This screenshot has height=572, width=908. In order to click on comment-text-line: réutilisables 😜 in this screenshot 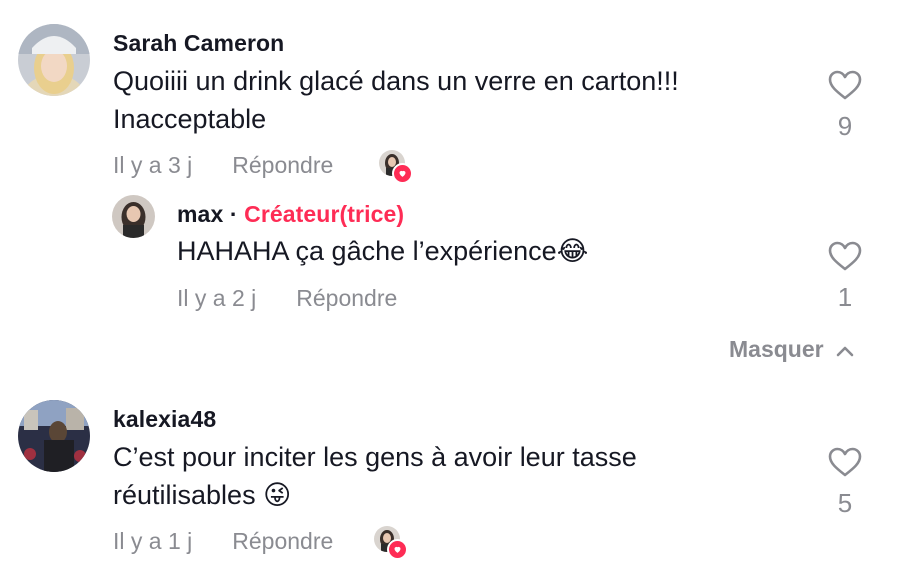, I will do `click(202, 495)`.